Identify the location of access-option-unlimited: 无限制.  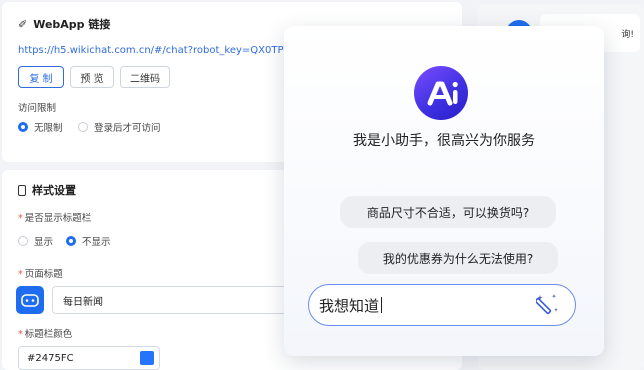
(40, 127).